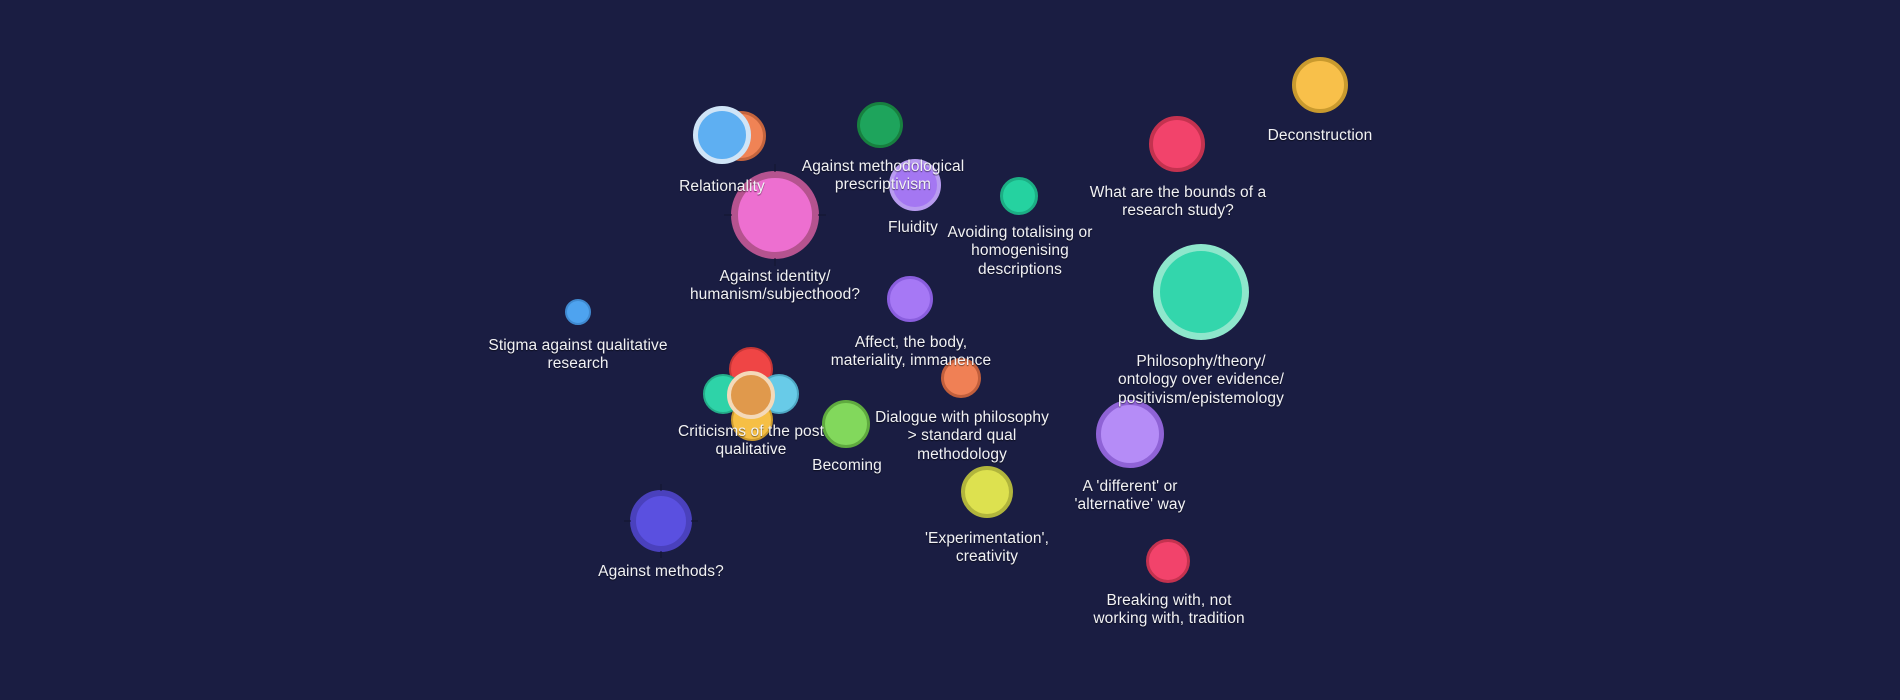  I want to click on bubble-deconstruction, so click(1320, 85).